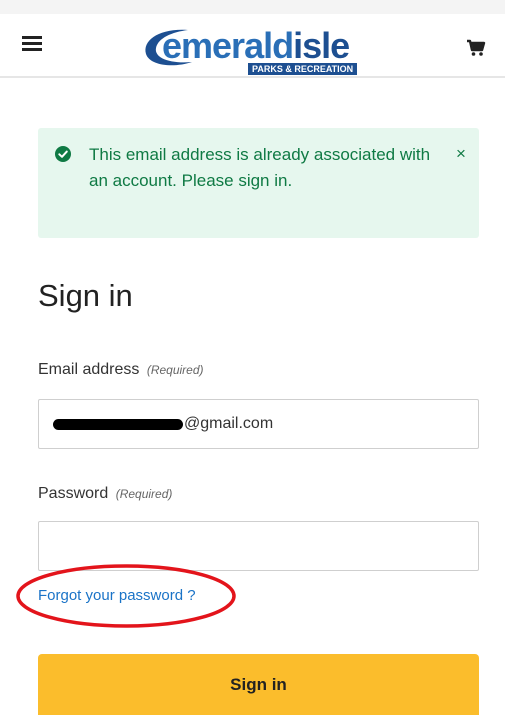  Describe the element at coordinates (252, 7) in the screenshot. I see `browser-top-strip` at that location.